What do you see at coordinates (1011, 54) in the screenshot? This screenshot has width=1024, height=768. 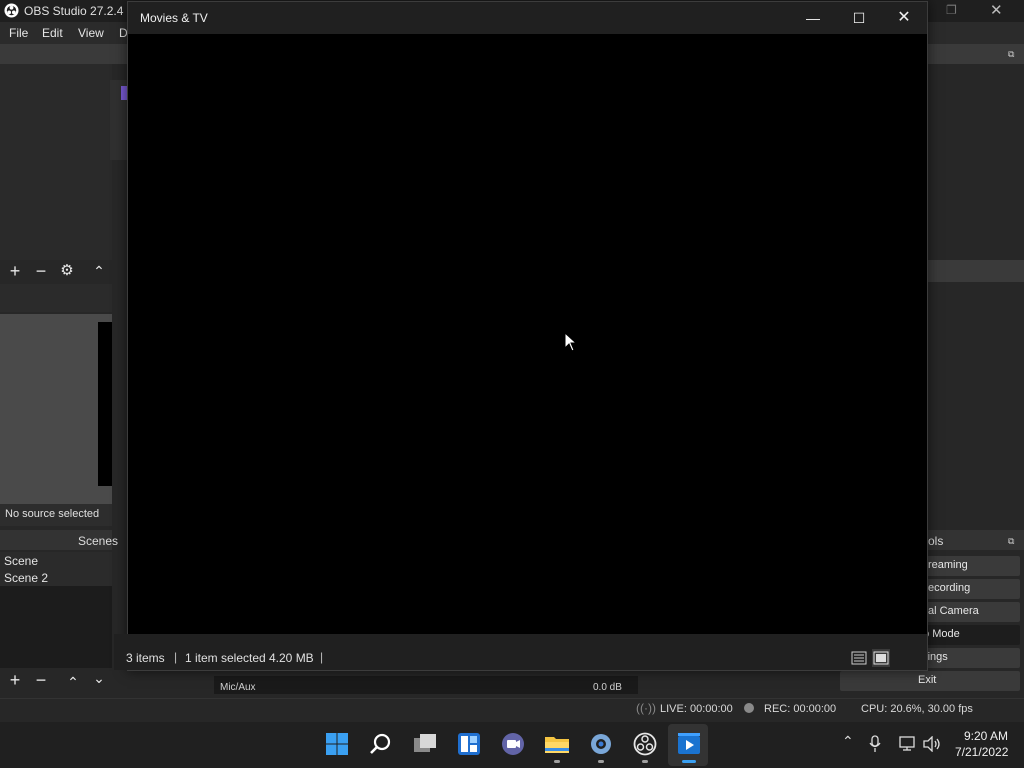 I see `undock-icon: ⧉` at bounding box center [1011, 54].